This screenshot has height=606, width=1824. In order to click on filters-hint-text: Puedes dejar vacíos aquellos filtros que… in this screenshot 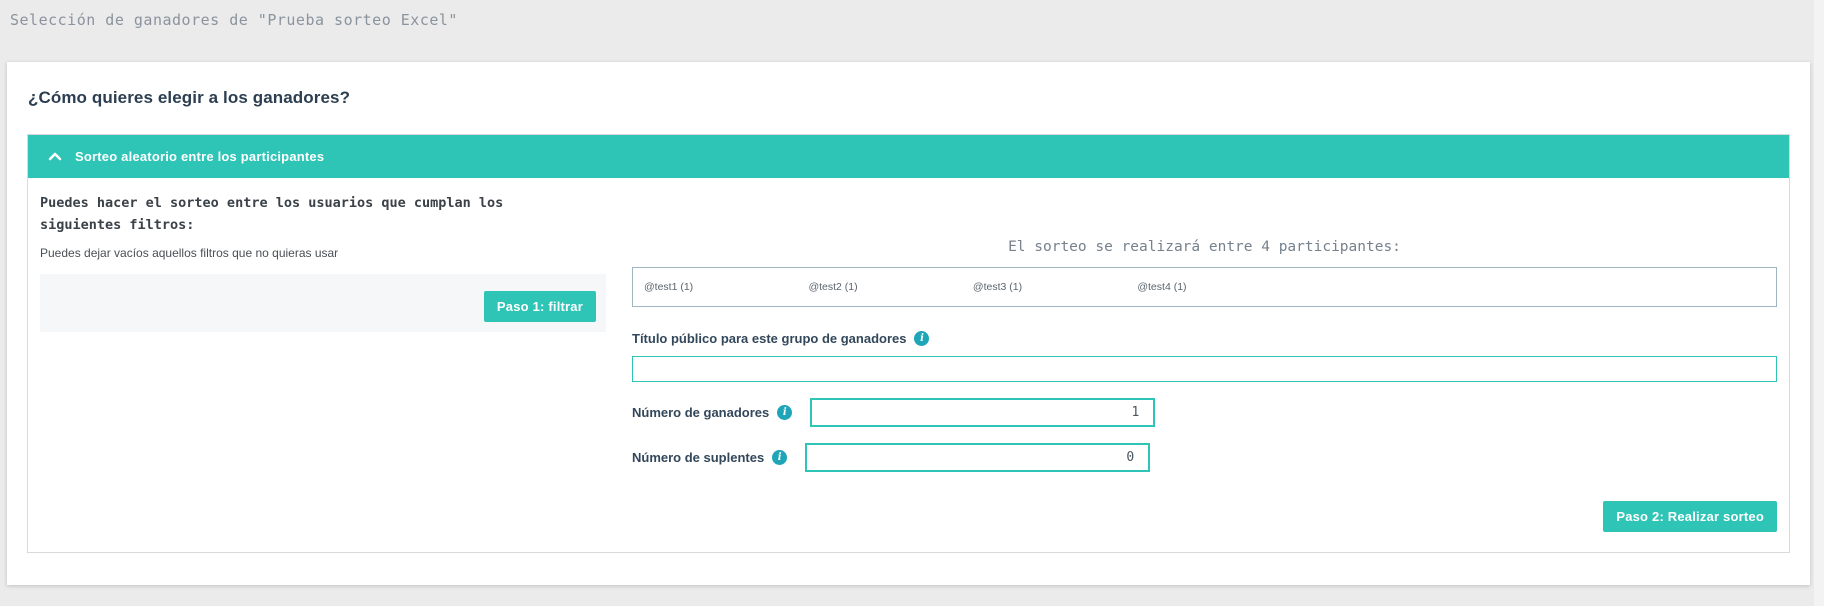, I will do `click(189, 253)`.